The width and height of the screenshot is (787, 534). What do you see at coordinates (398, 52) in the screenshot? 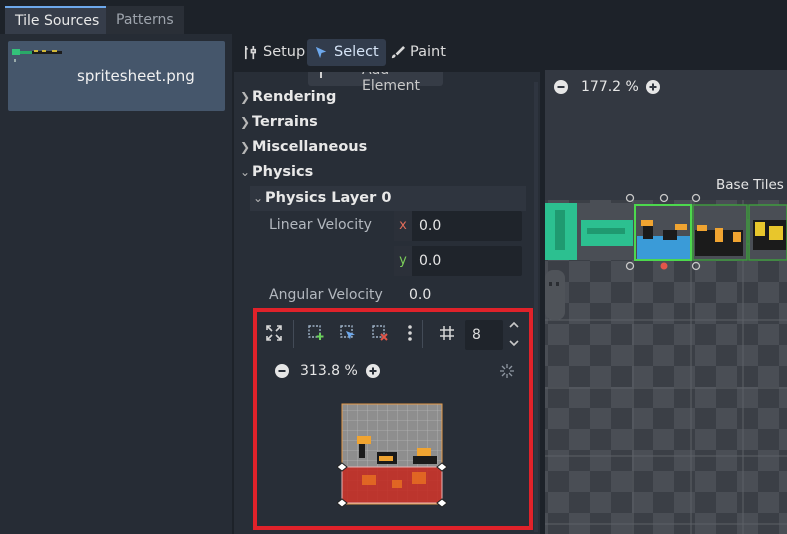
I see `brush-icon` at bounding box center [398, 52].